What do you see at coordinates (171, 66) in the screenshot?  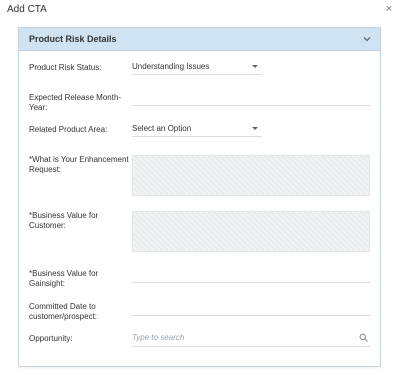 I see `product-risk-status-value: Understanding Issues` at bounding box center [171, 66].